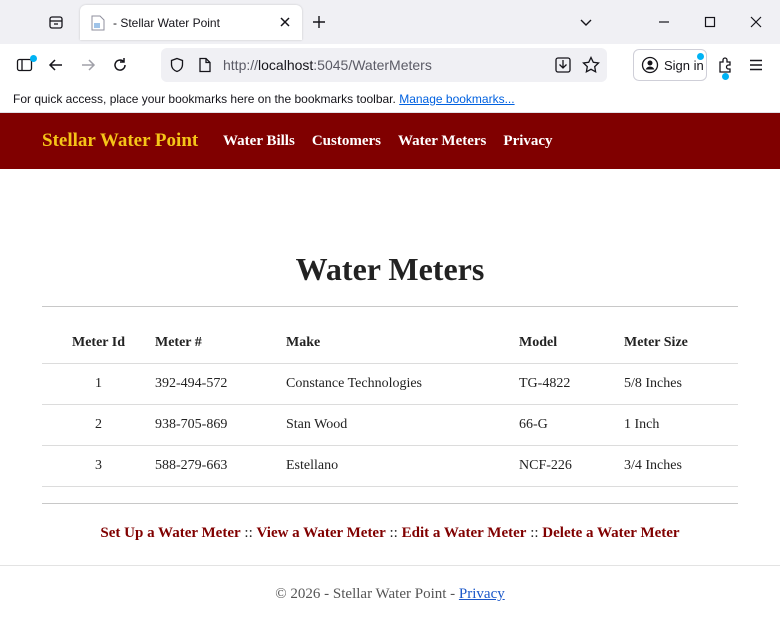 Image resolution: width=780 pixels, height=642 pixels. Describe the element at coordinates (681, 425) in the screenshot. I see `cell-meter-size: 1 Inch` at that location.